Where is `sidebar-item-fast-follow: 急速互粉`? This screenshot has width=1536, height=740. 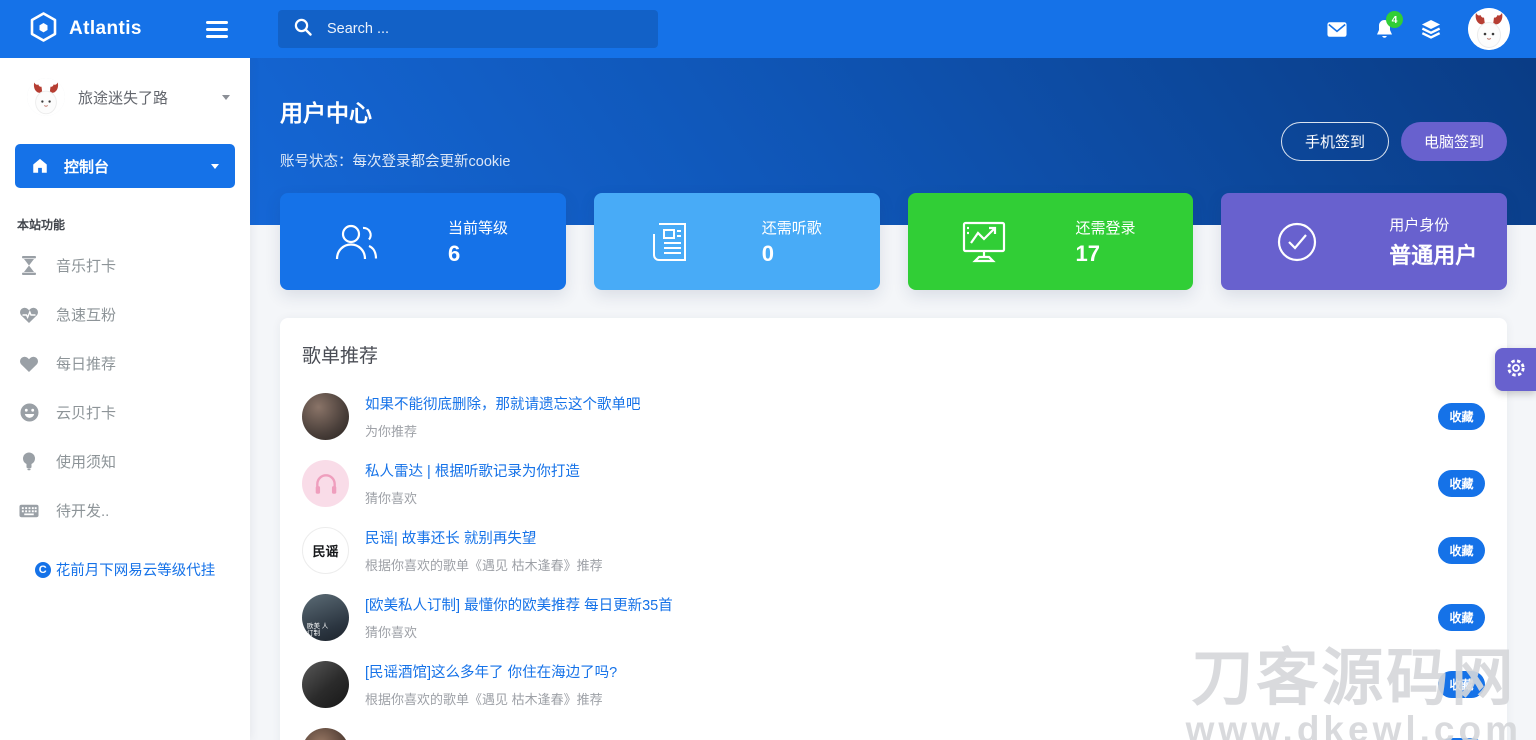
sidebar-item-fast-follow: 急速互粉 is located at coordinates (125, 314).